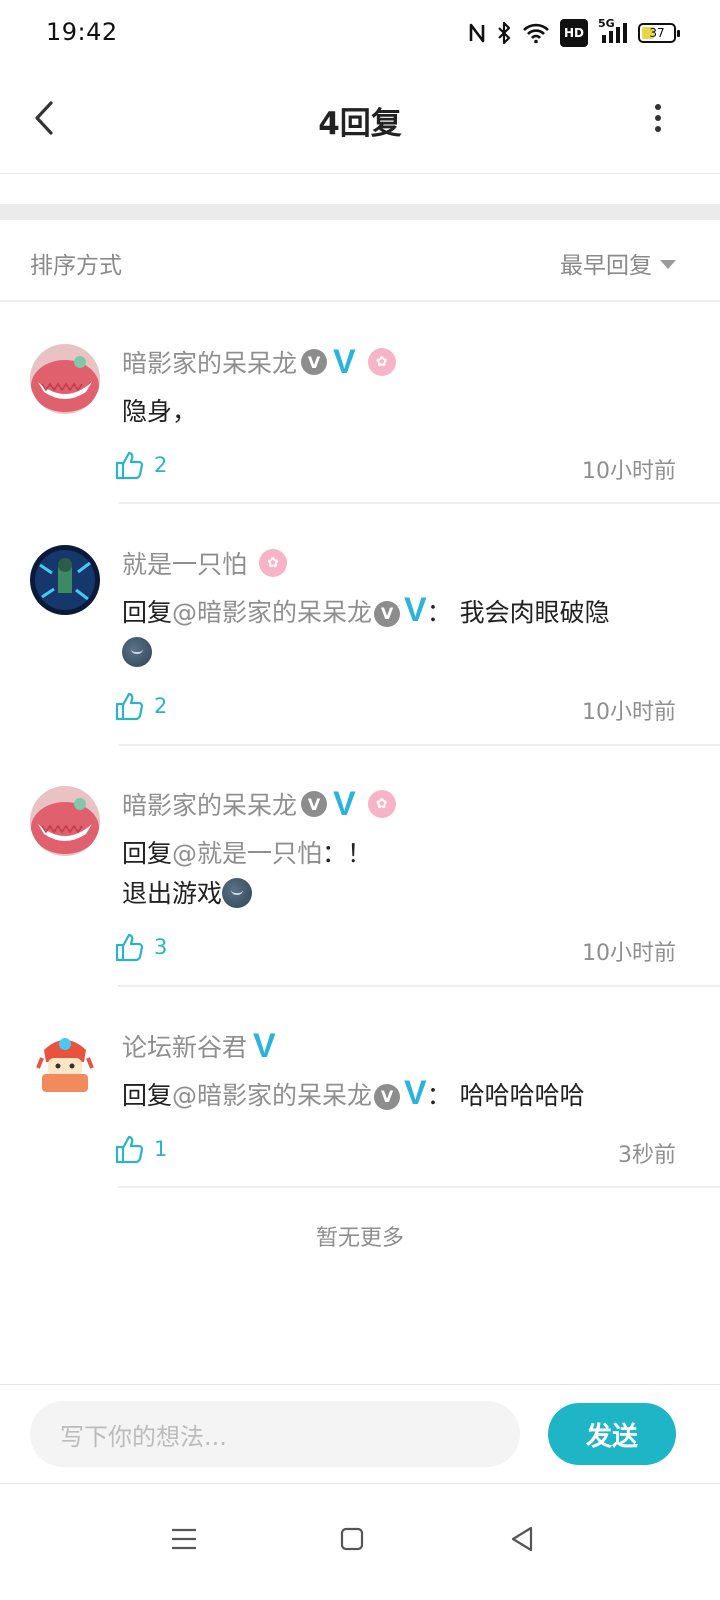 This screenshot has width=720, height=1600. I want to click on mention-link: @就是一只怕, so click(247, 853).